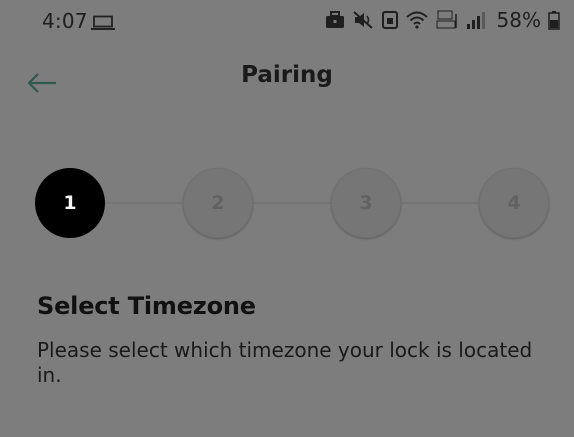 The width and height of the screenshot is (574, 437). I want to click on status-time: 4:07, so click(65, 21).